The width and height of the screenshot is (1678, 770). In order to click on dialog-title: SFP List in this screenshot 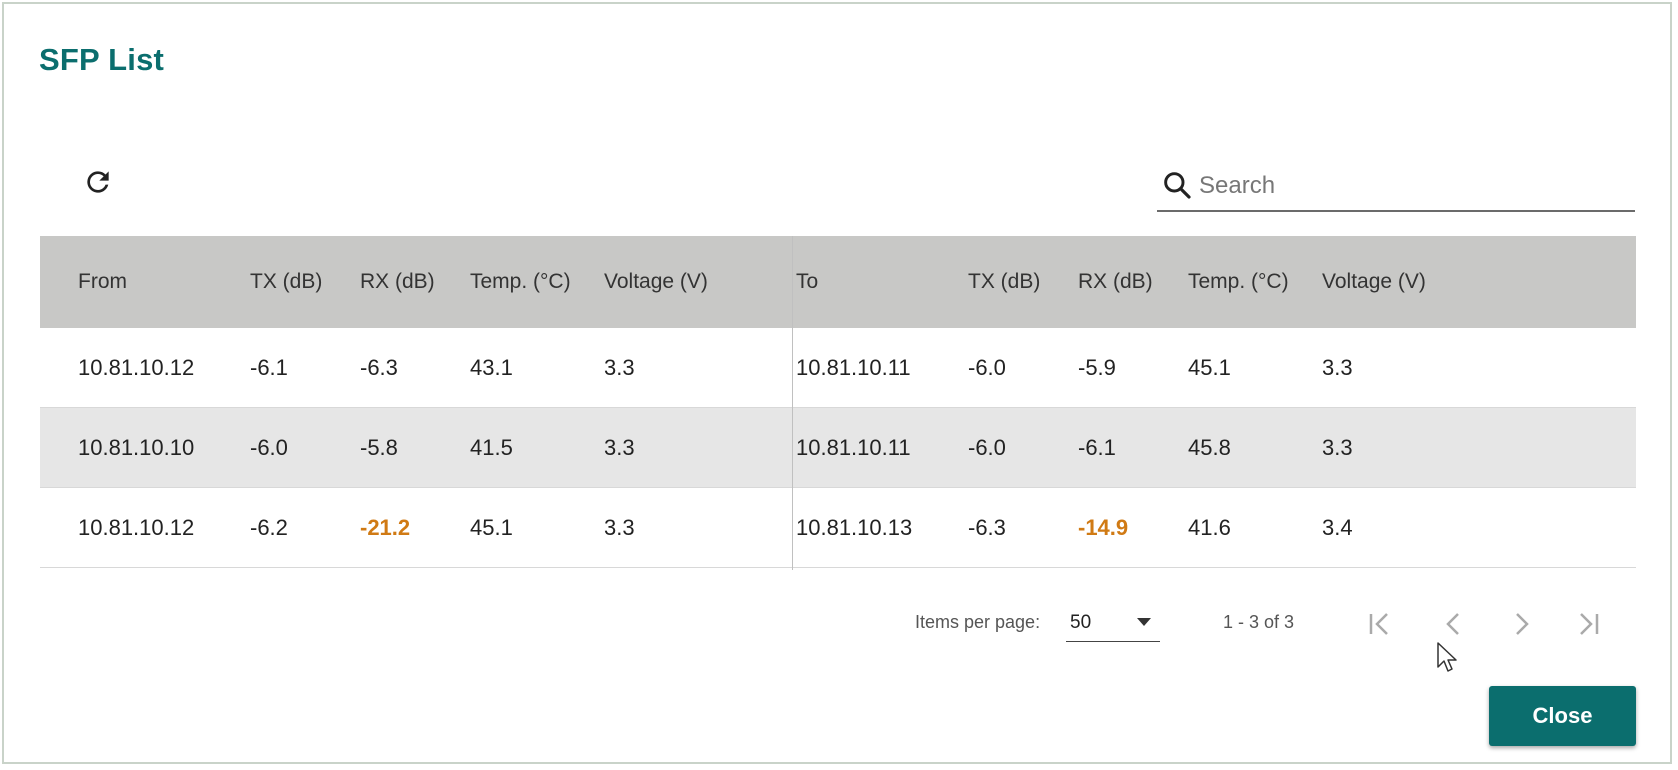, I will do `click(102, 59)`.